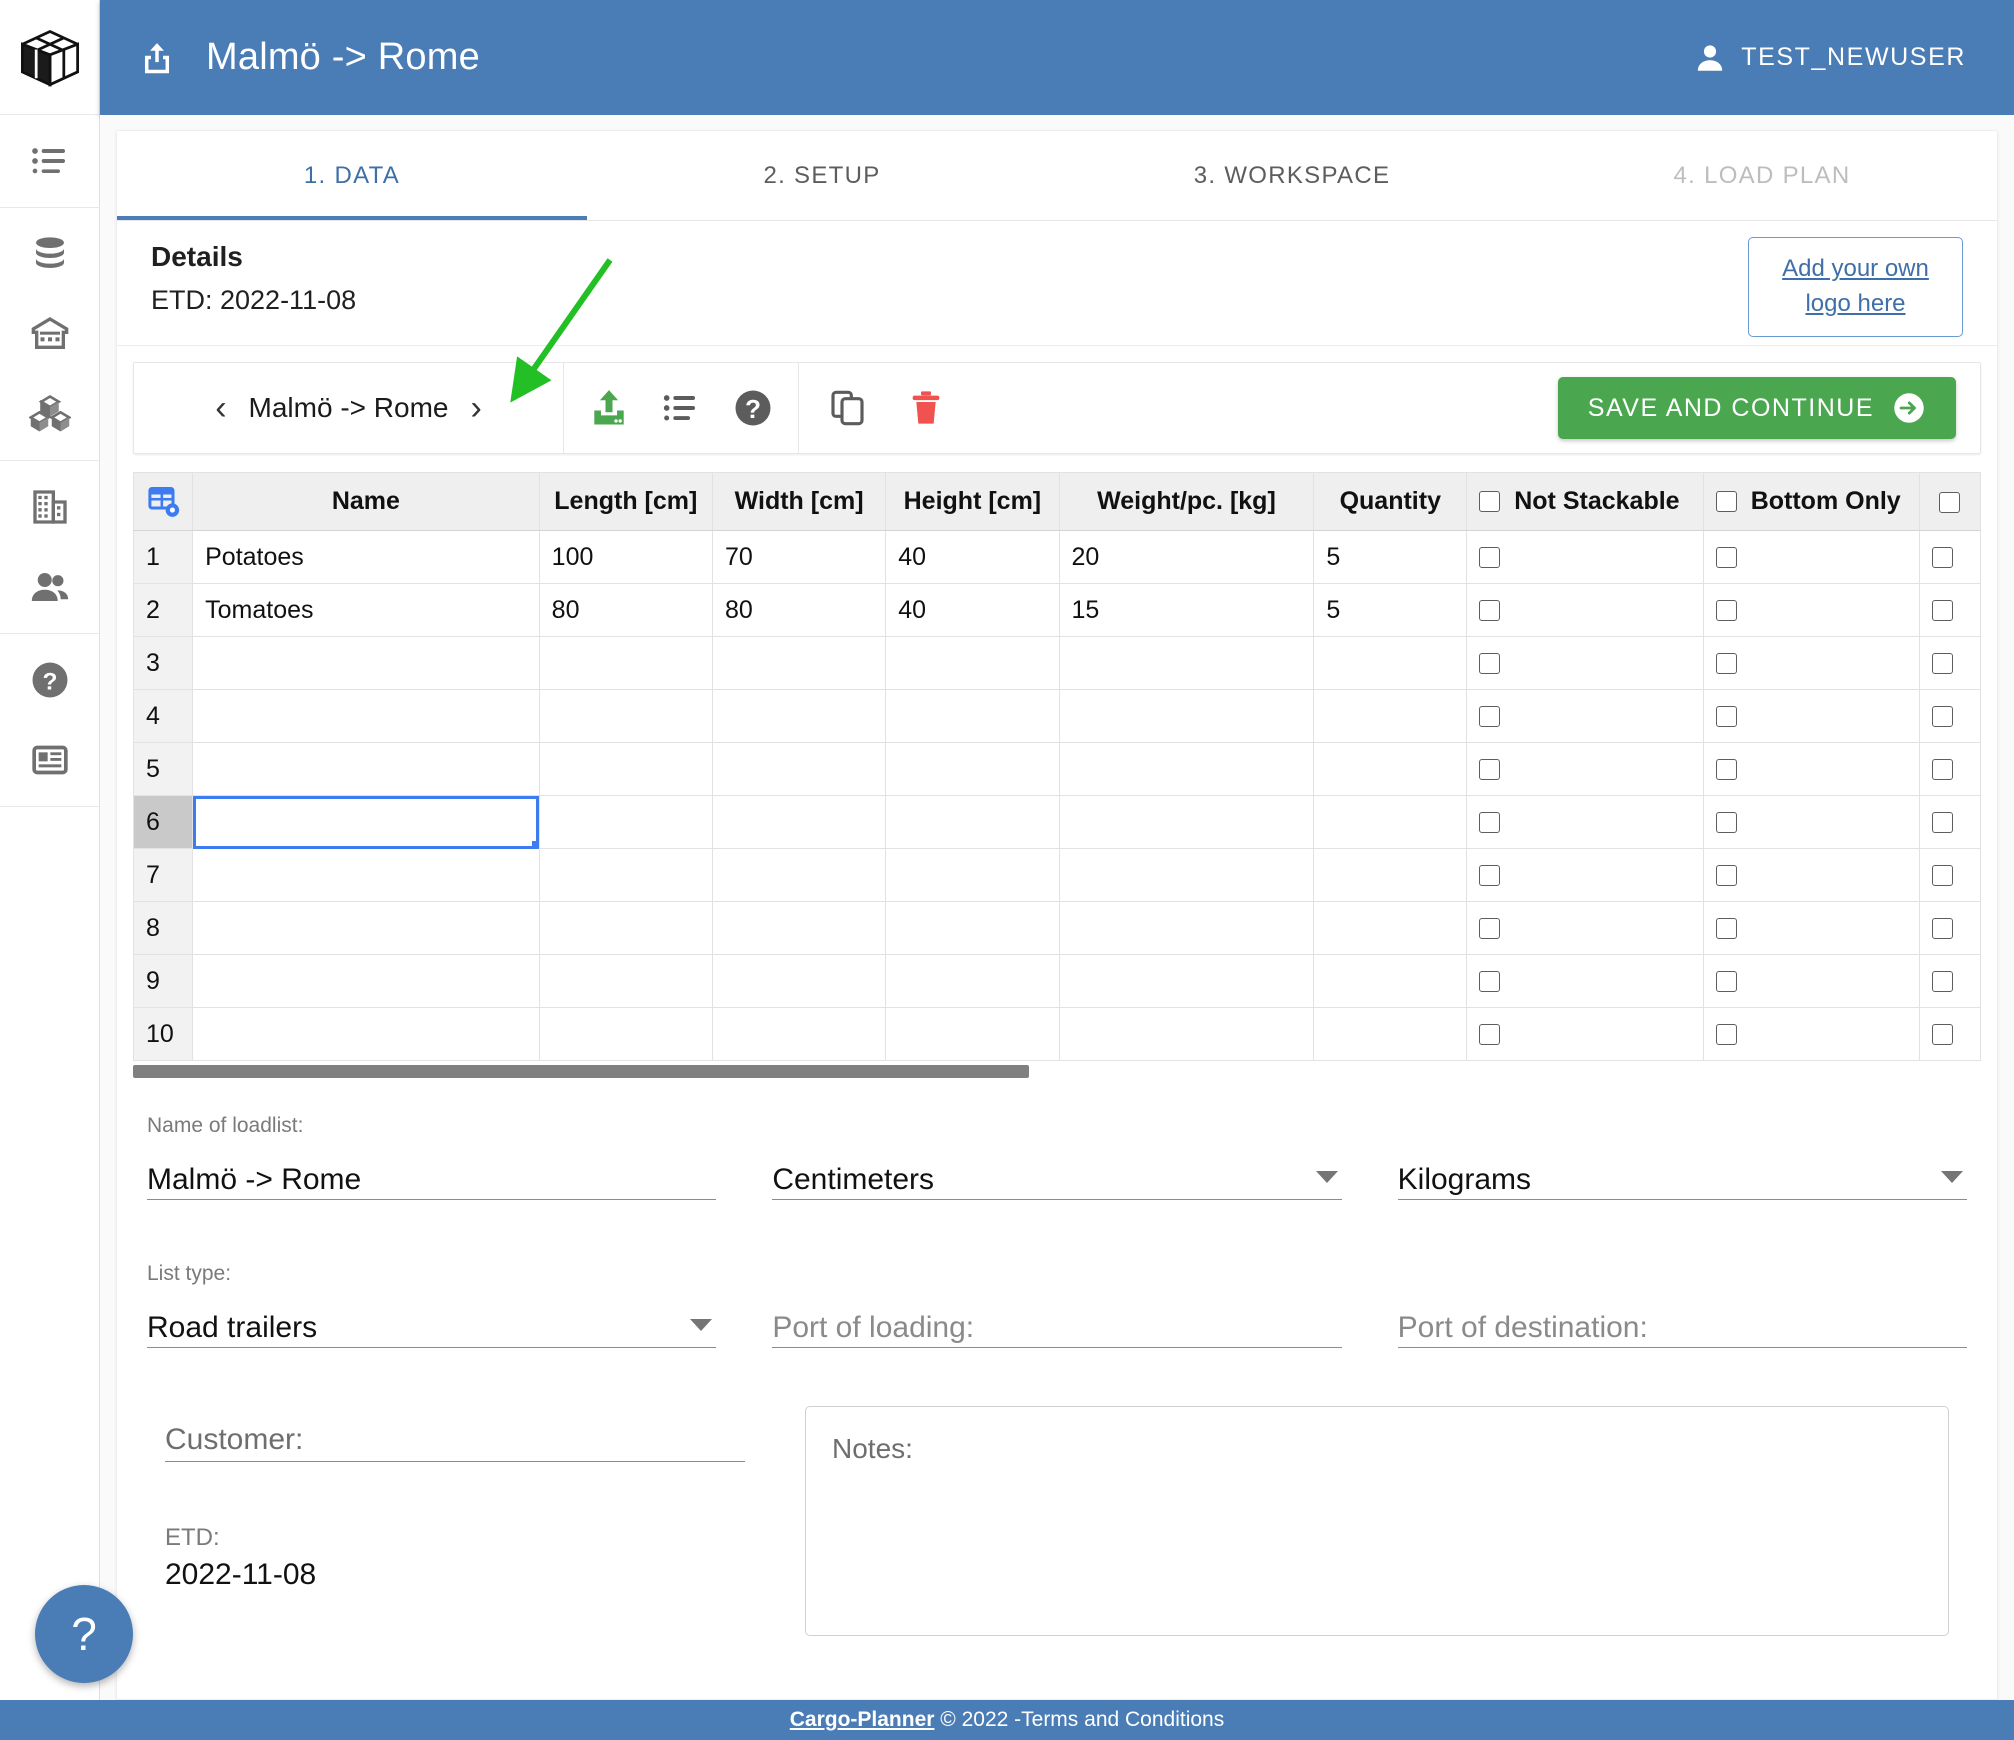 This screenshot has width=2014, height=1740. What do you see at coordinates (50, 680) in the screenshot?
I see `sidebar-item-help: ?` at bounding box center [50, 680].